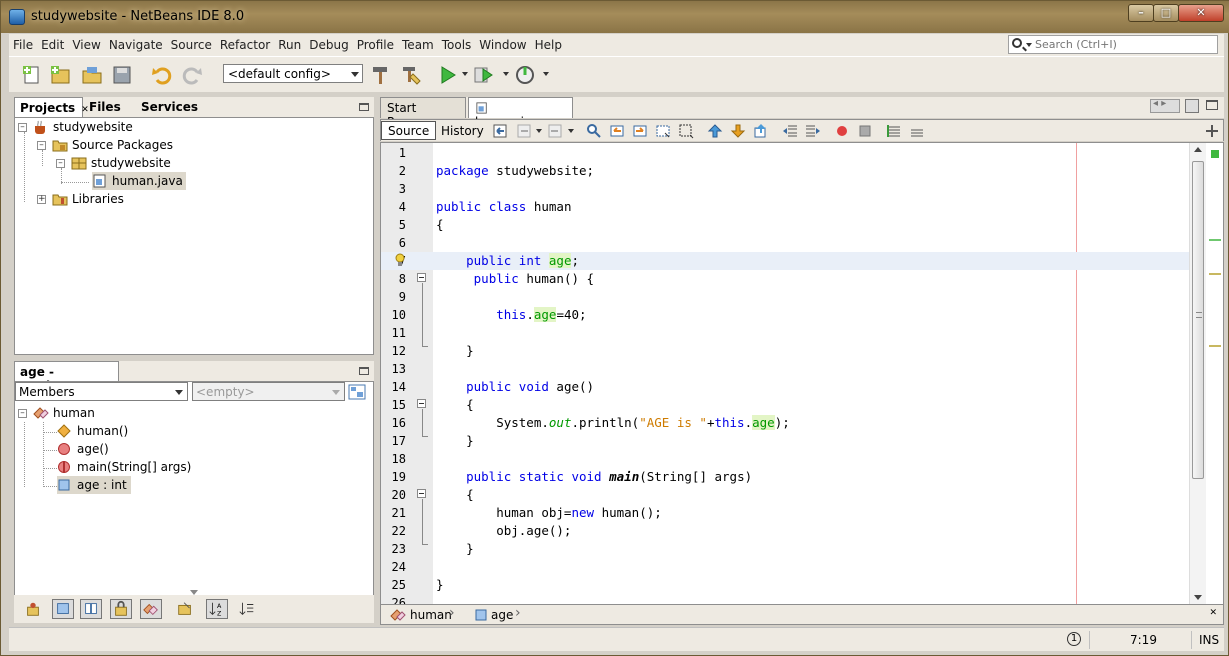  I want to click on tree-node-source-packages: – Source Packages, so click(105, 145).